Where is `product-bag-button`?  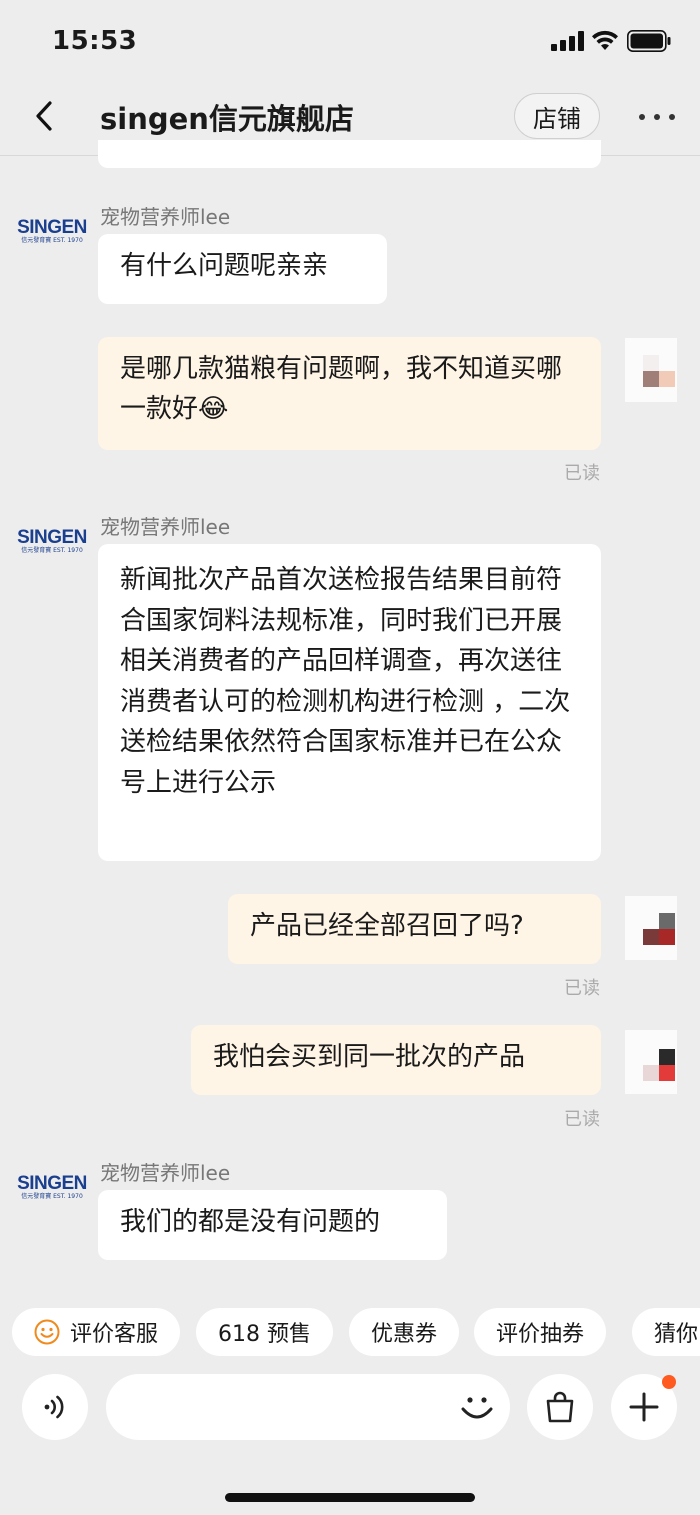 product-bag-button is located at coordinates (560, 1407).